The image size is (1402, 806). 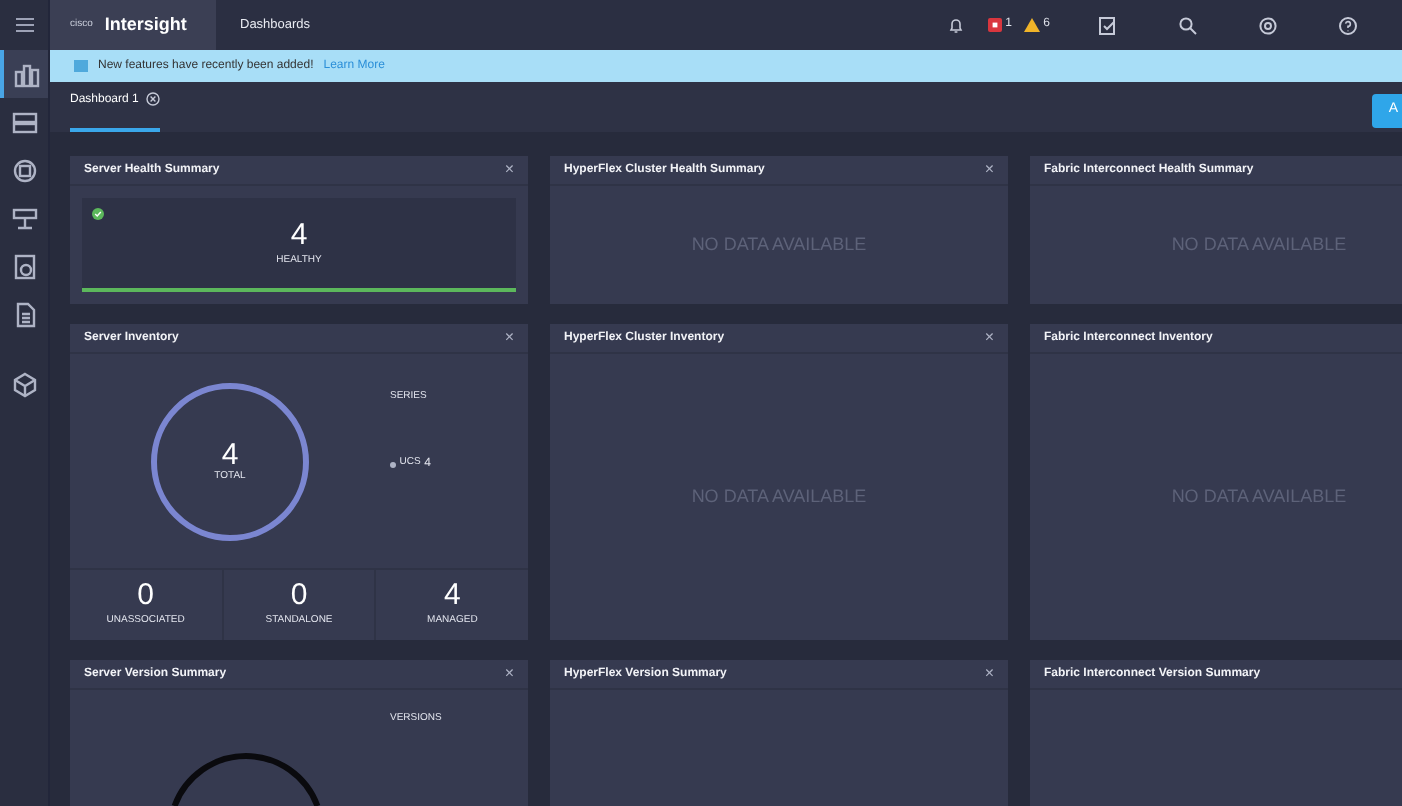 I want to click on cube-icon, so click(x=24, y=384).